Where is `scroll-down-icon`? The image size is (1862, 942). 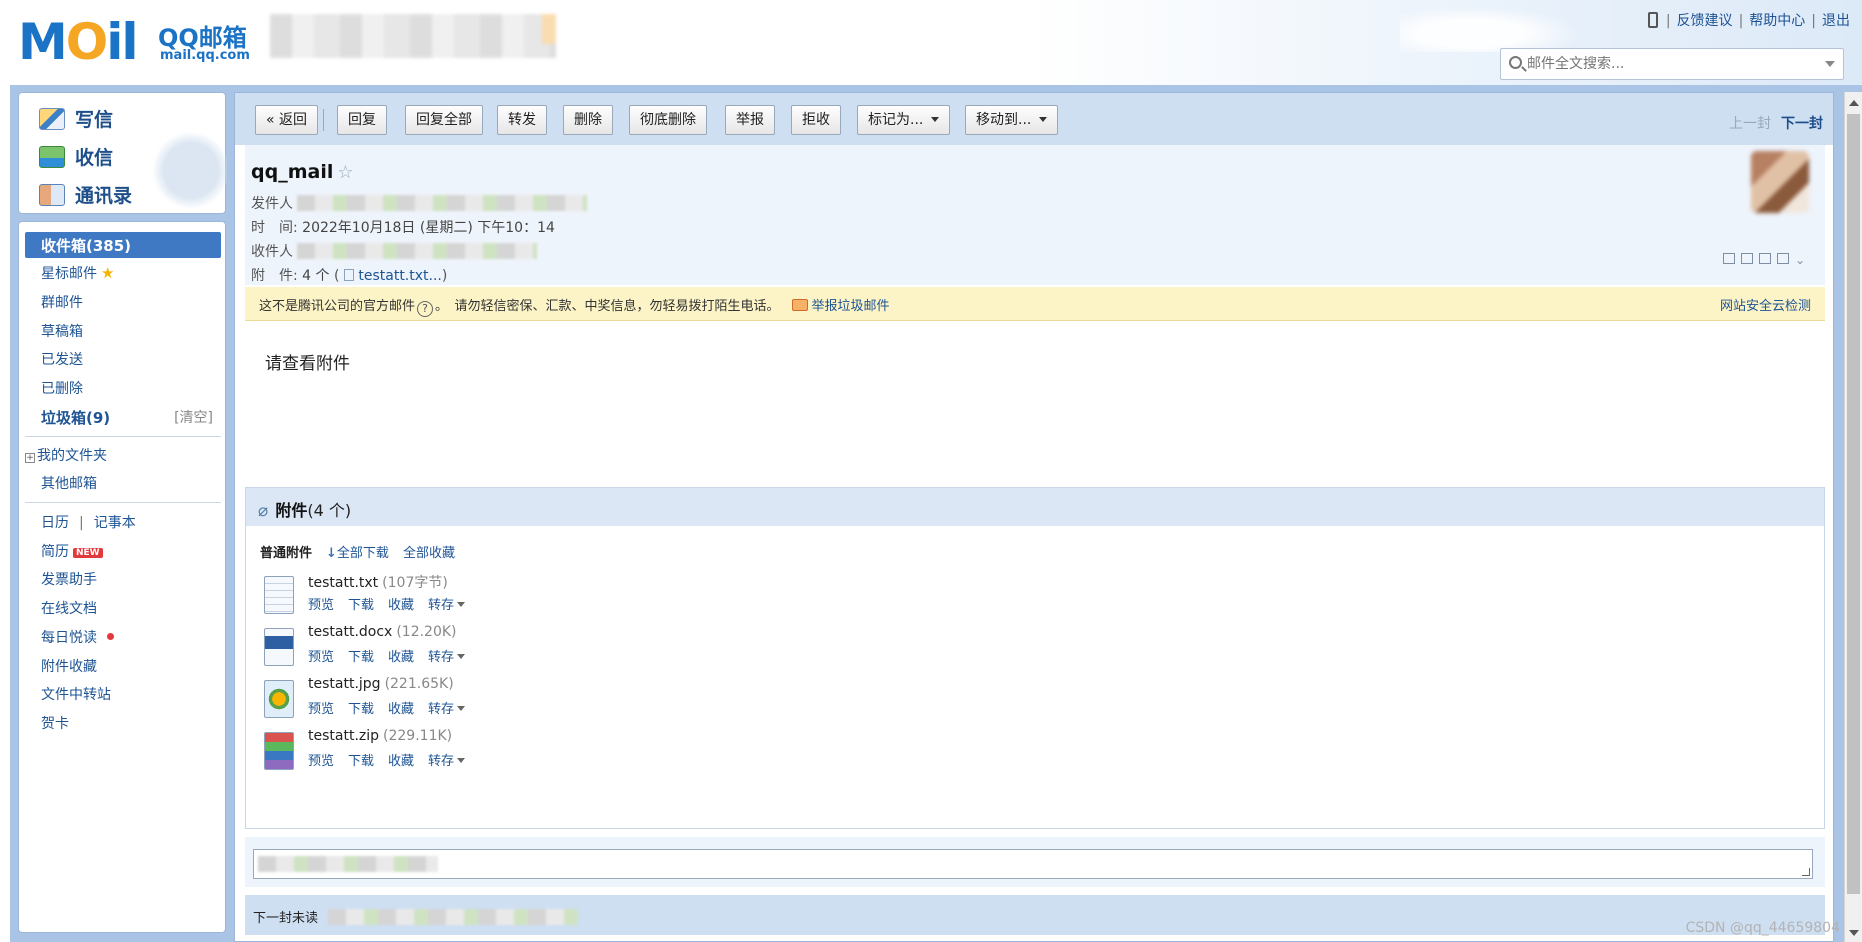
scroll-down-icon is located at coordinates (1854, 933).